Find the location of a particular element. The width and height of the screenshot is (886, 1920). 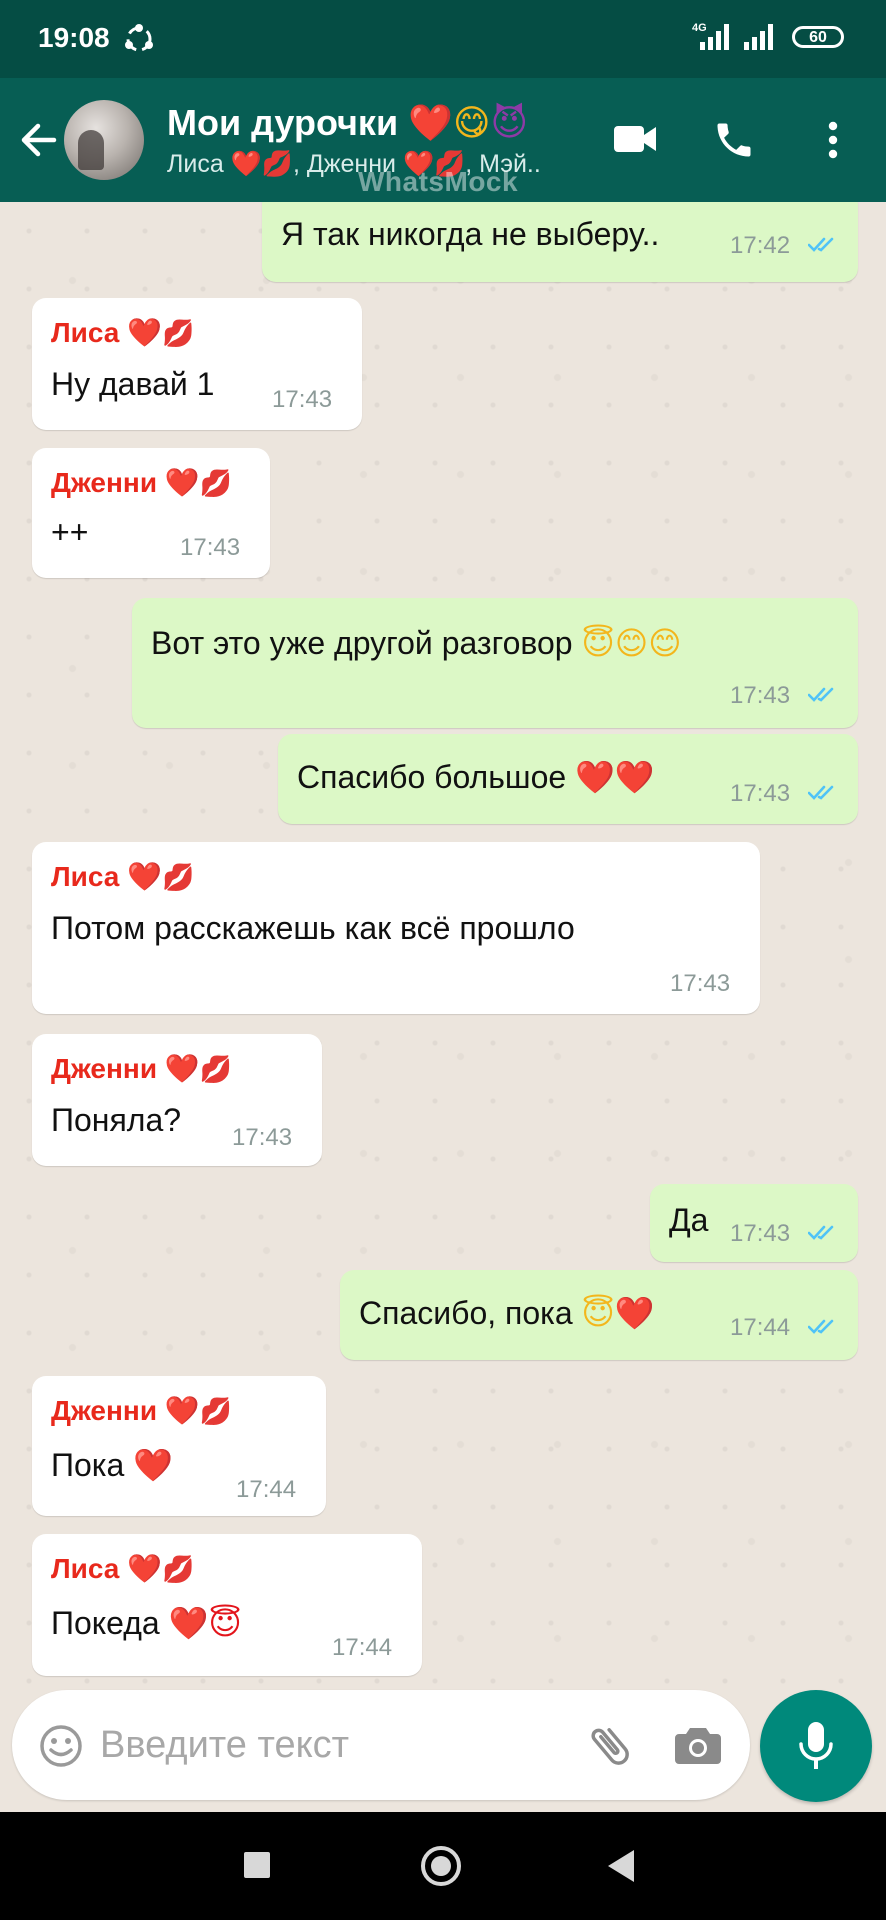

voice-record-button is located at coordinates (816, 1746).